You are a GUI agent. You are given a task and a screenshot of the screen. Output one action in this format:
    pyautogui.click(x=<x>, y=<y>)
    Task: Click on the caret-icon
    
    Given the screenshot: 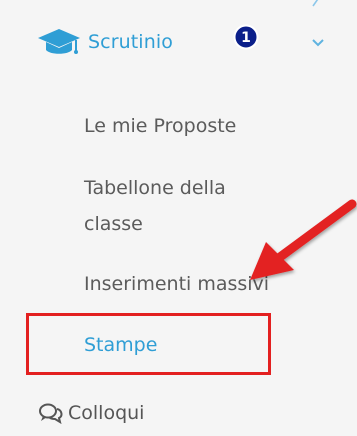 What is the action you would take?
    pyautogui.click(x=315, y=3)
    